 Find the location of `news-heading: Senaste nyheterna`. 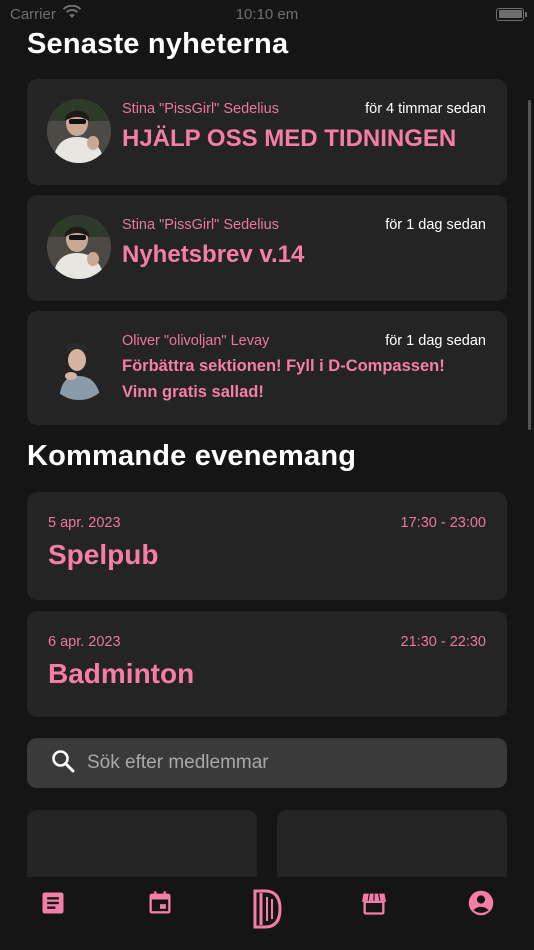

news-heading: Senaste nyheterna is located at coordinates (158, 44).